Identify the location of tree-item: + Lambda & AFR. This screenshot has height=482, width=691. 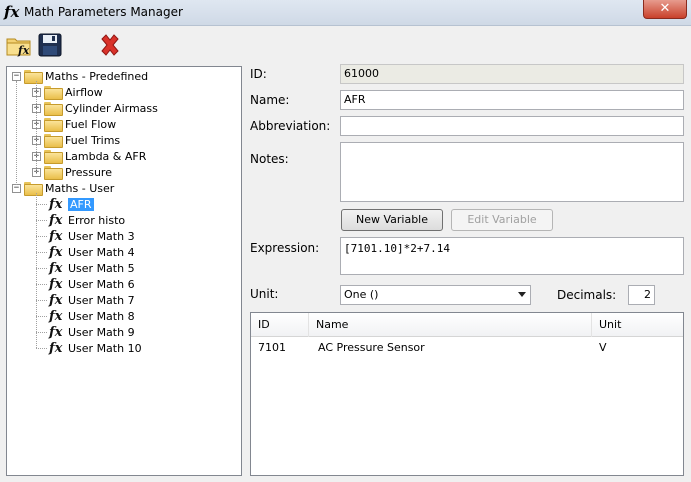
(89, 156).